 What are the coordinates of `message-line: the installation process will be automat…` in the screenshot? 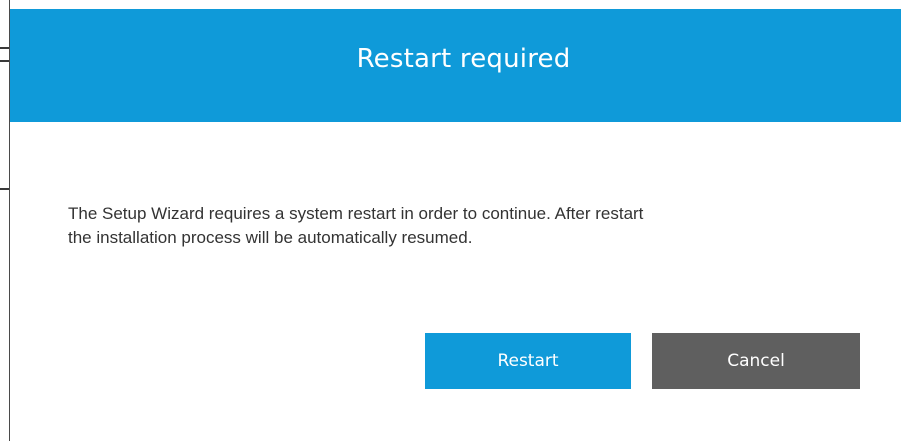 It's located at (270, 237).